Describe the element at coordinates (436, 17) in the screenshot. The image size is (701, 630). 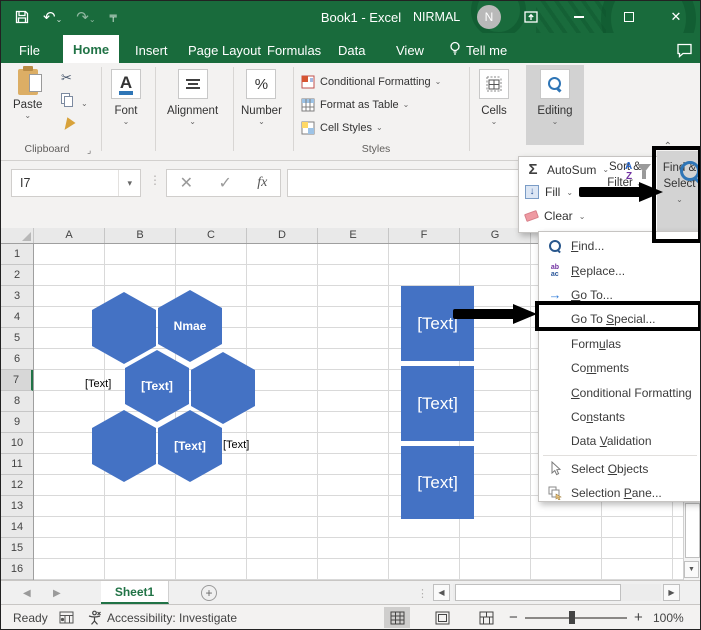
I see `account-name: NIRMAL` at that location.